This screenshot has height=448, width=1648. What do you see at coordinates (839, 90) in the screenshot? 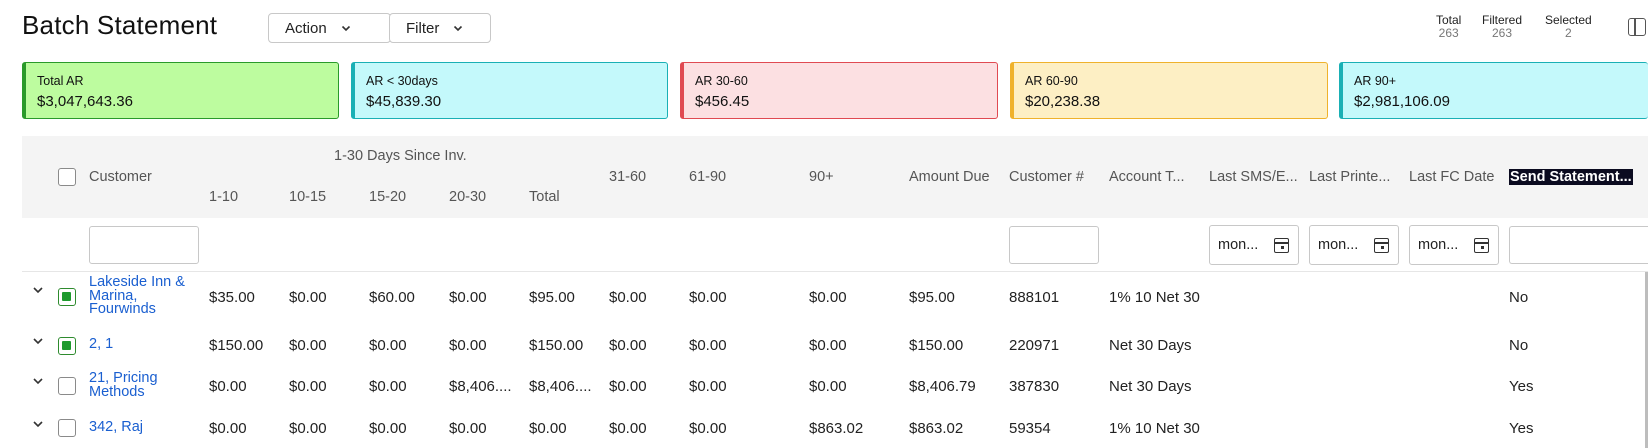
I see `card-ar-30-60: AR 30-60 $456.45` at bounding box center [839, 90].